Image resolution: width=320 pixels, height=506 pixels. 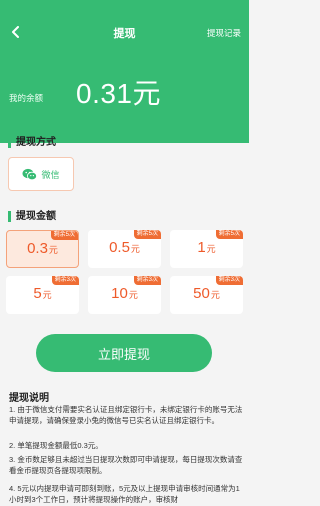 What do you see at coordinates (201, 293) in the screenshot?
I see `amount-value: 50` at bounding box center [201, 293].